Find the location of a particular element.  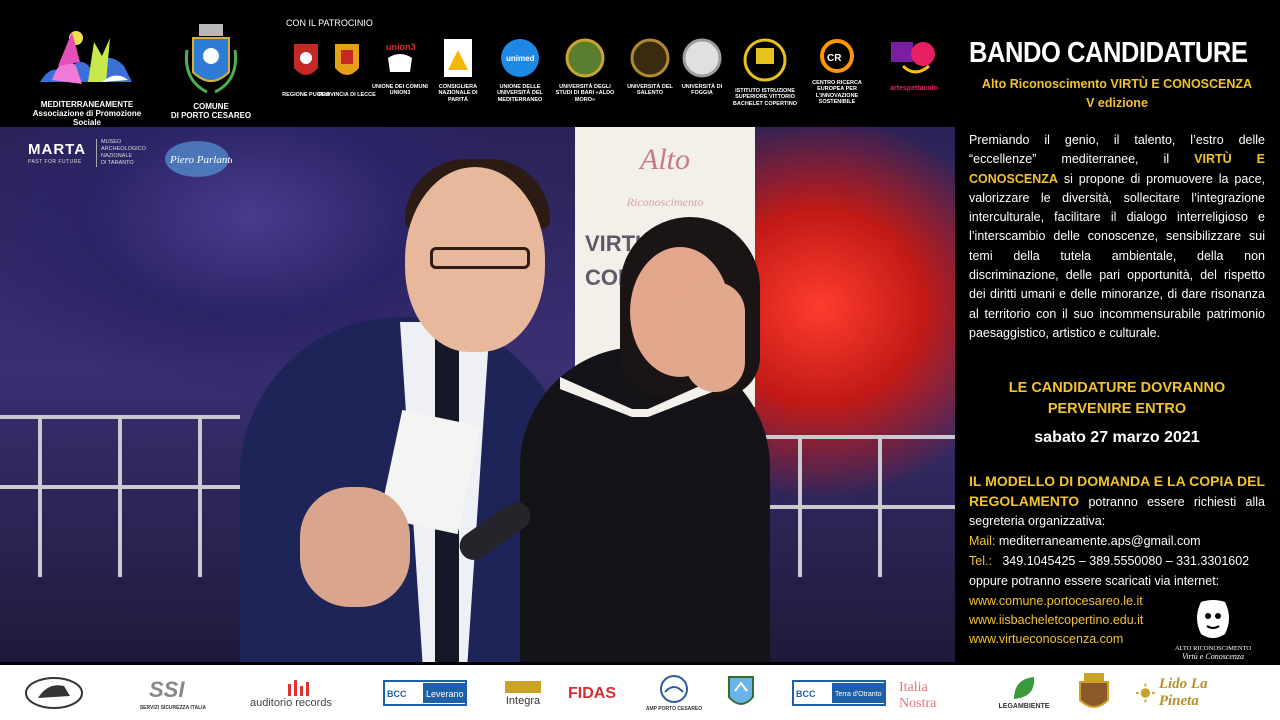

uniba-seal-icon is located at coordinates (585, 58).